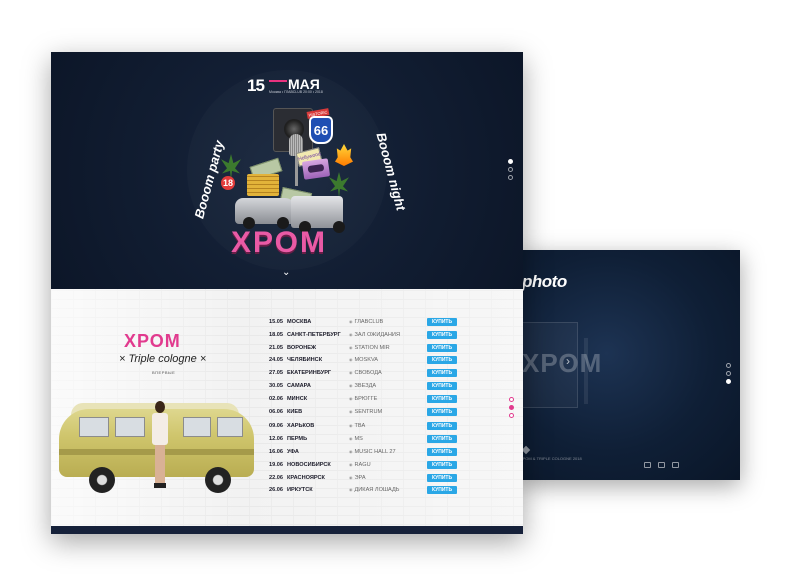 The width and height of the screenshot is (794, 582). I want to click on tour-venue: ДИКАЯ ЛОШАДЬ, so click(374, 490).